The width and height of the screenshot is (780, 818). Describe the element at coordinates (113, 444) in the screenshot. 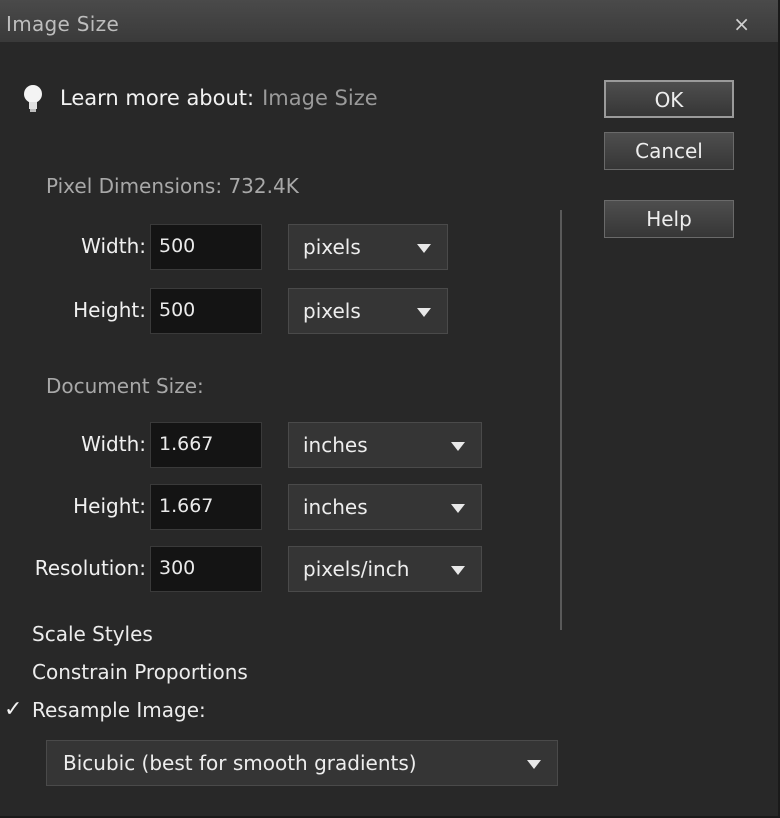

I see `doc-width-label: Width:` at that location.